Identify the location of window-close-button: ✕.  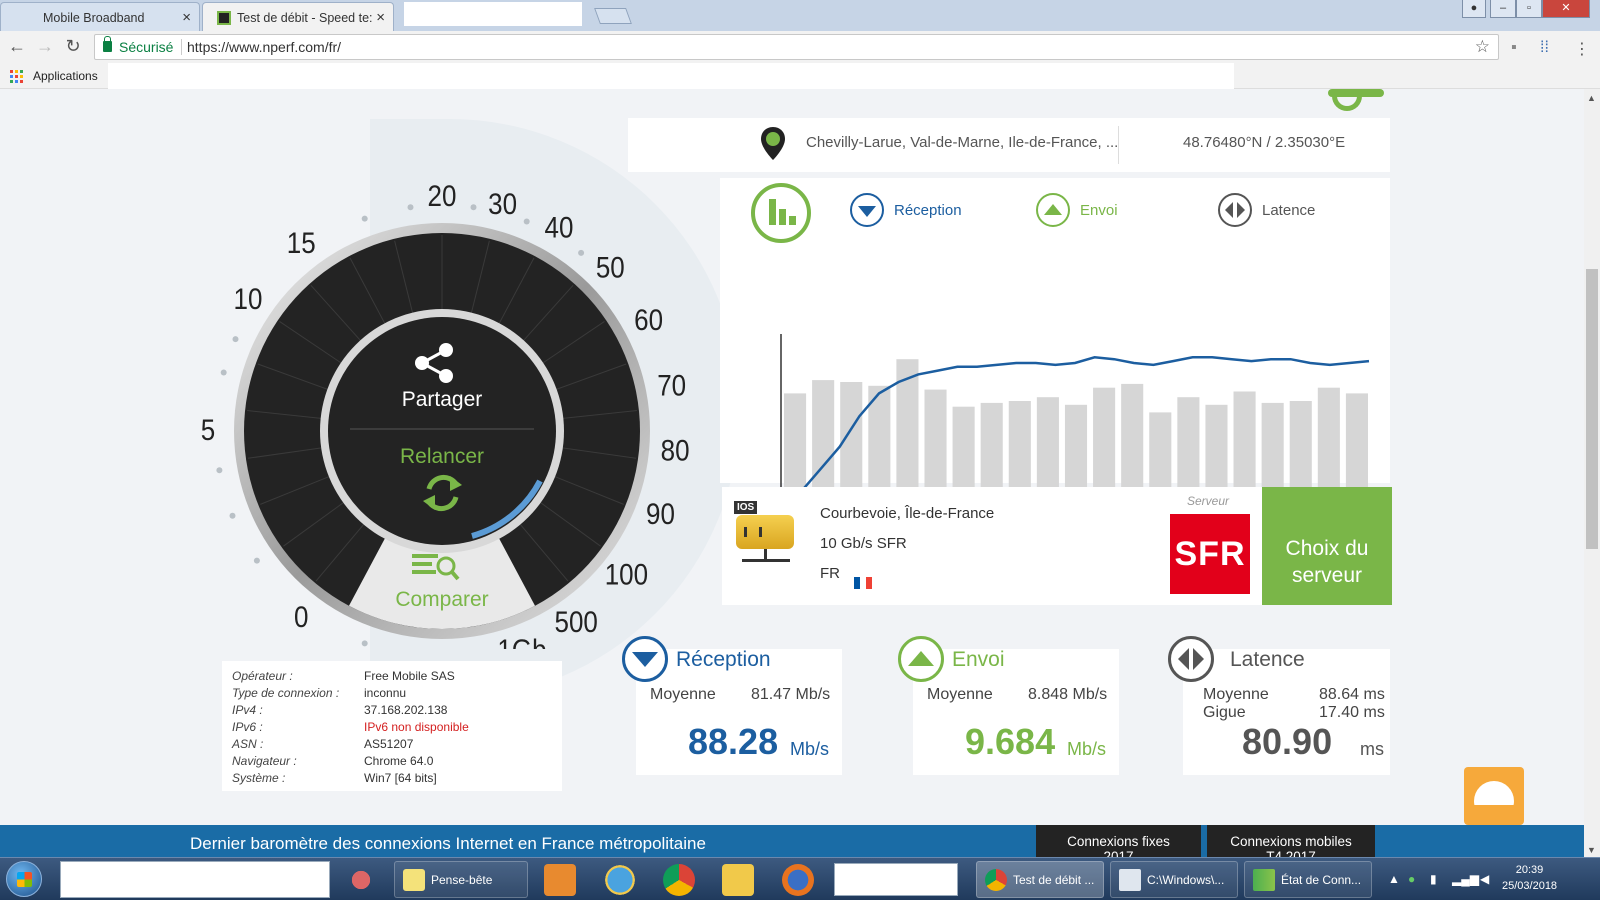
(1566, 9).